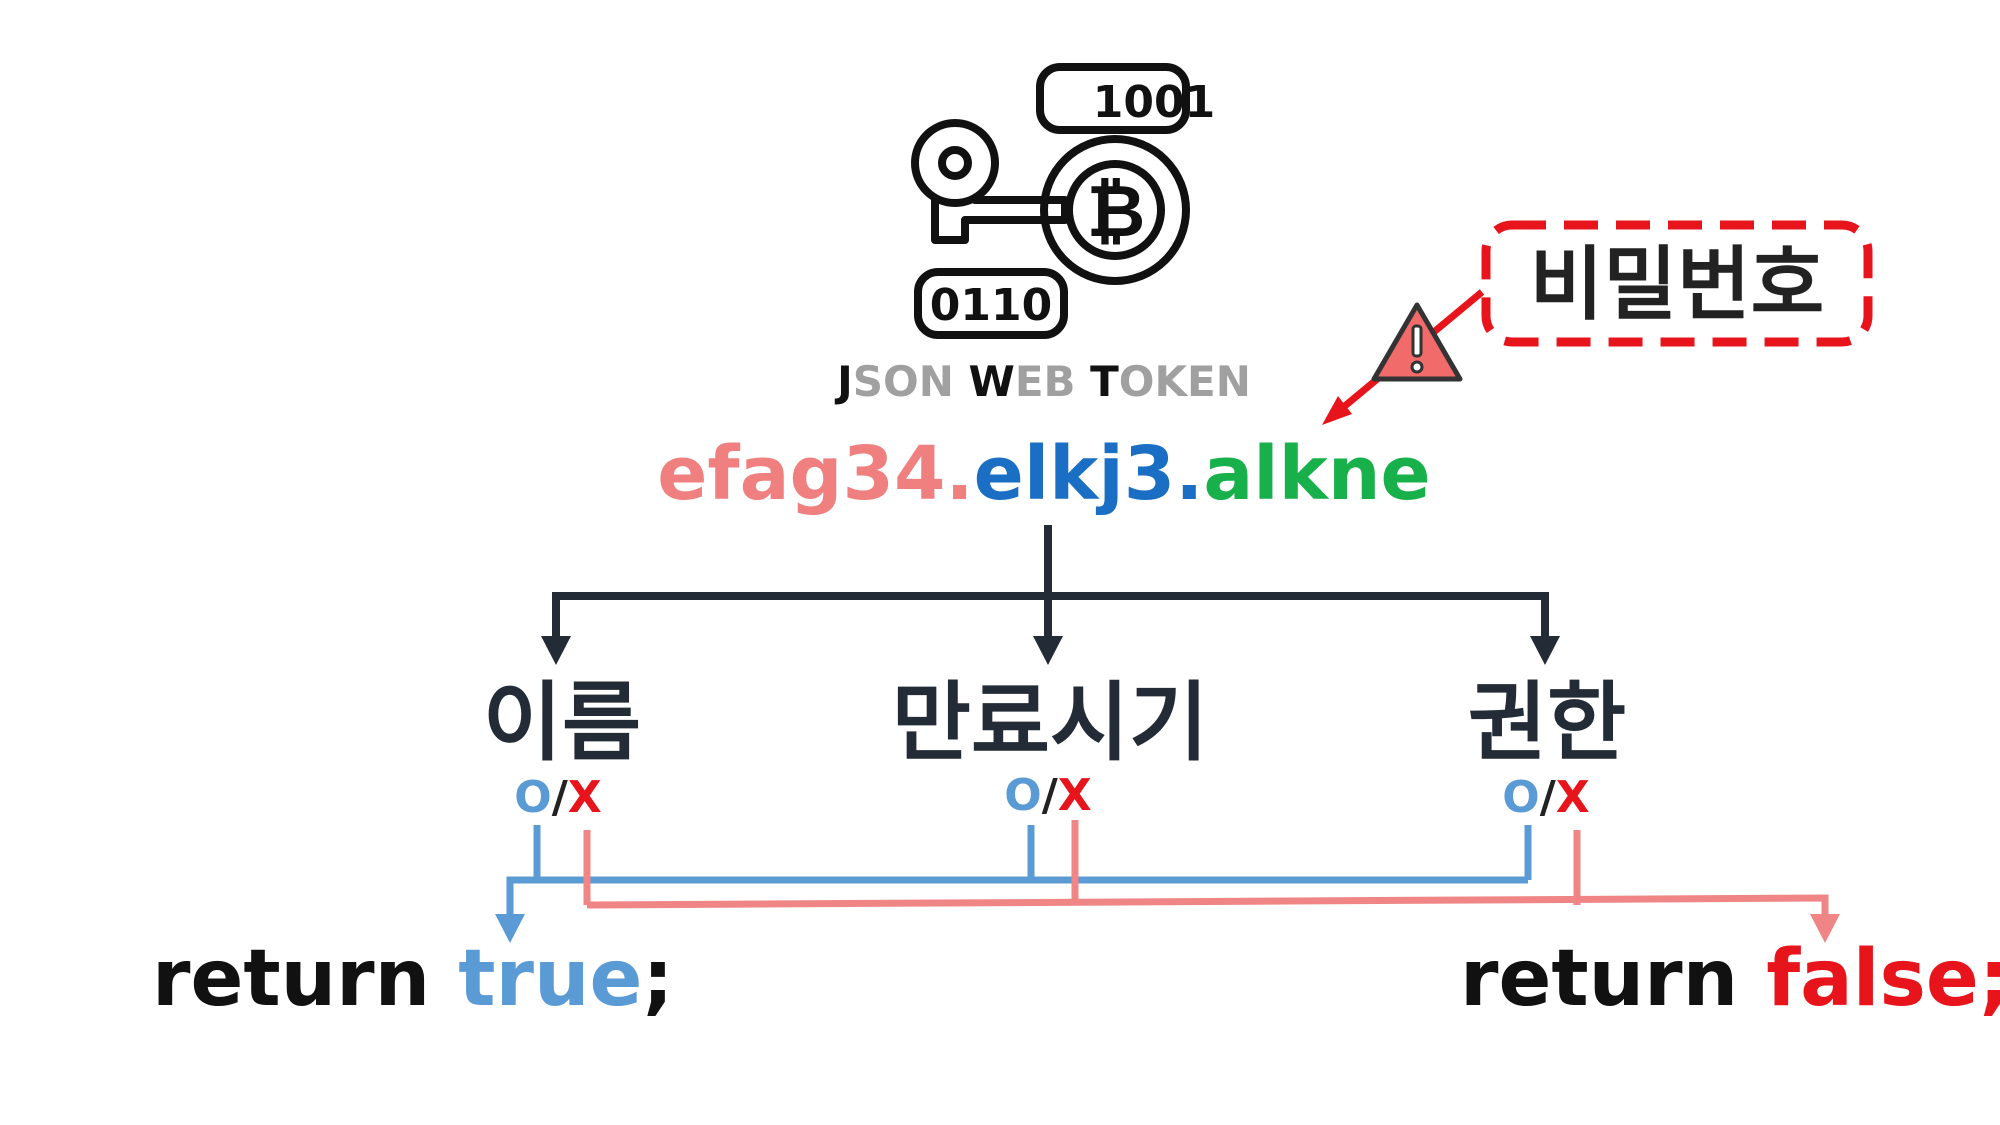 This screenshot has width=2000, height=1125. Describe the element at coordinates (1154, 102) in the screenshot. I see `binary-top-text: 1001` at that location.